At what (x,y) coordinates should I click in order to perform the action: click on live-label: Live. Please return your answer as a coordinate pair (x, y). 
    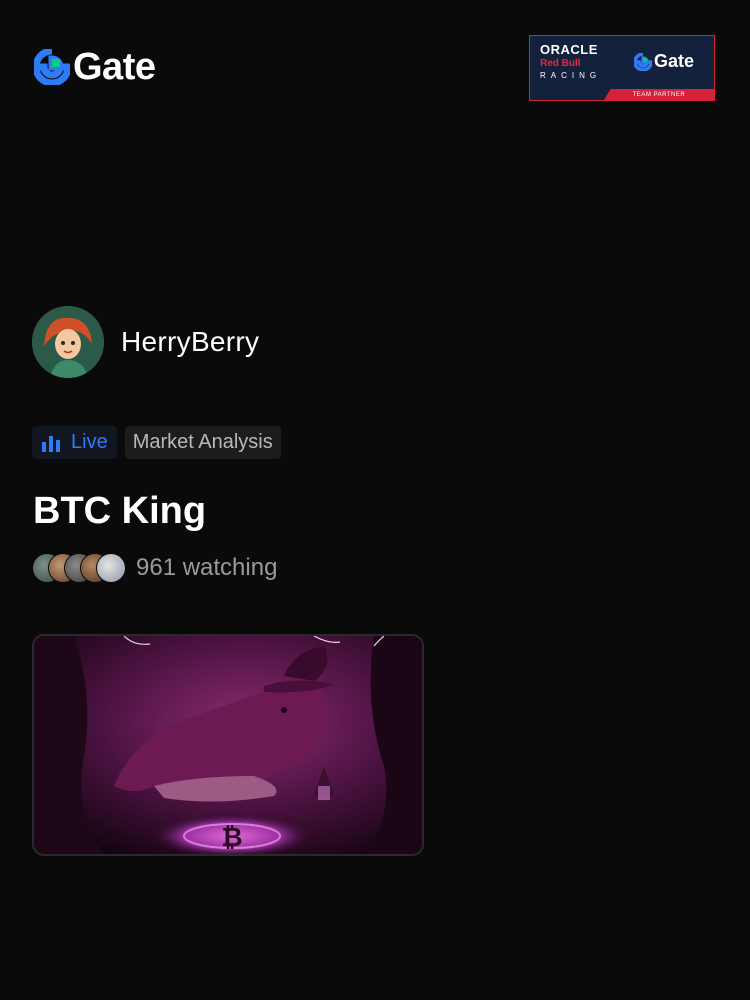
    Looking at the image, I should click on (89, 442).